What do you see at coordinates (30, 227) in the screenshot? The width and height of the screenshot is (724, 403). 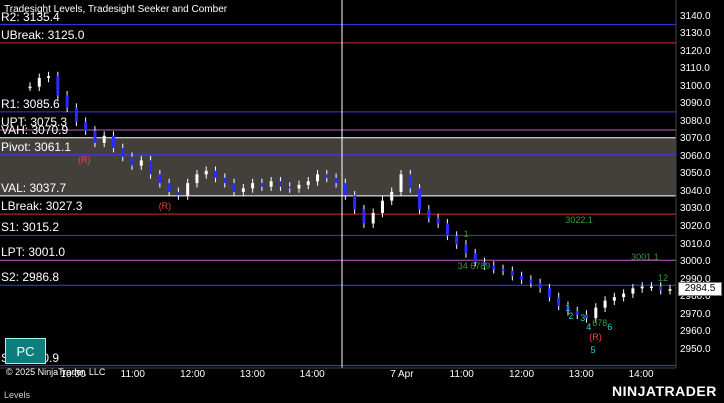 I see `level-label: S1: 3015.2` at bounding box center [30, 227].